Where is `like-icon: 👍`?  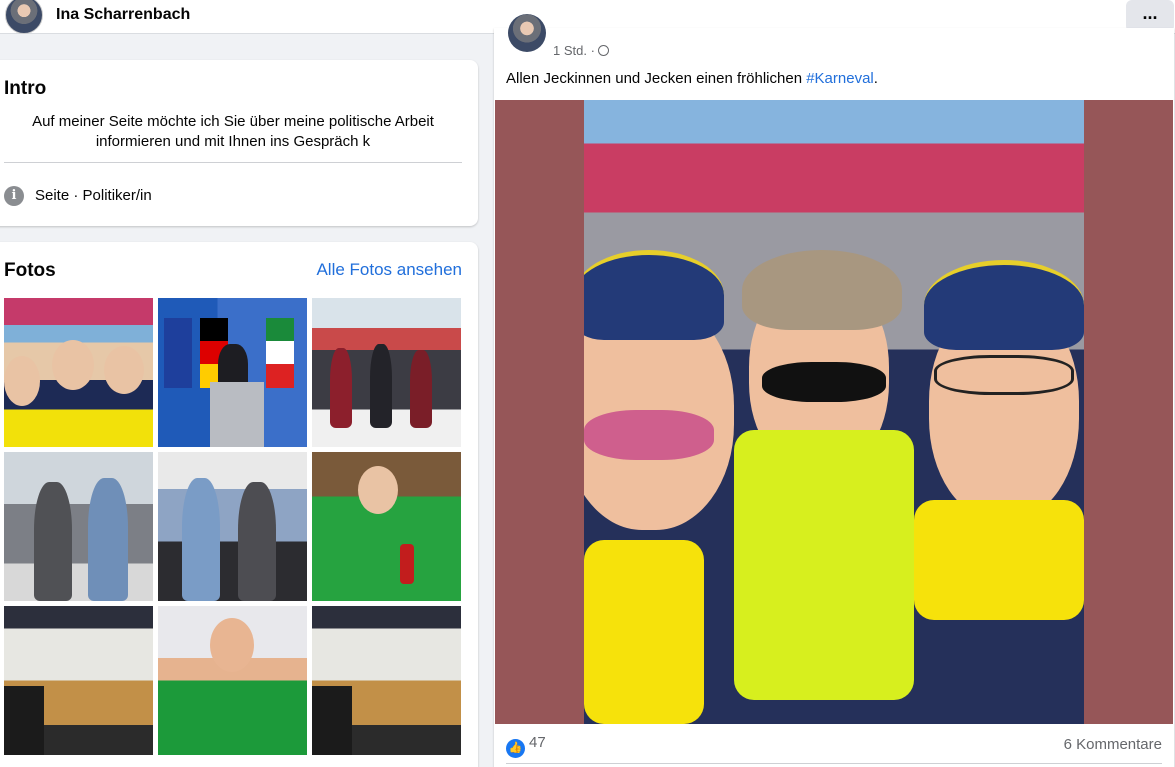
like-icon: 👍 is located at coordinates (515, 748).